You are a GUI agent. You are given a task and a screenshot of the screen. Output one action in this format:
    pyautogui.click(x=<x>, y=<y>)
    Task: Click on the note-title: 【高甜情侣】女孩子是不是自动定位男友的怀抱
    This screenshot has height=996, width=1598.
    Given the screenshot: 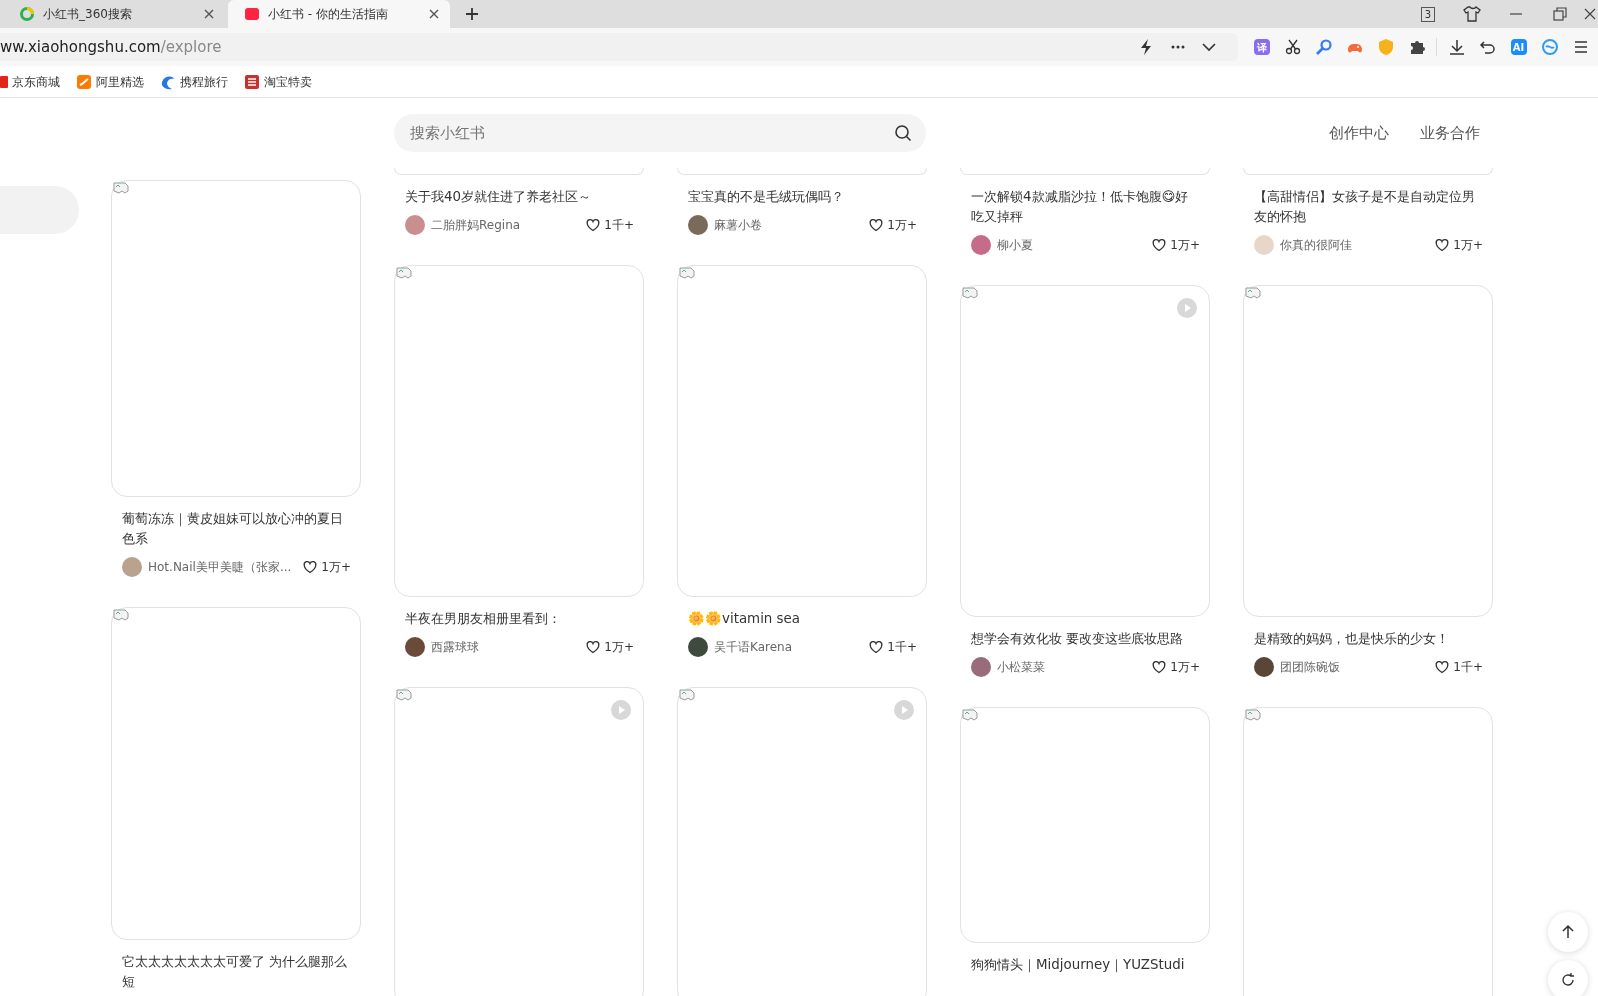 What is the action you would take?
    pyautogui.click(x=1368, y=207)
    